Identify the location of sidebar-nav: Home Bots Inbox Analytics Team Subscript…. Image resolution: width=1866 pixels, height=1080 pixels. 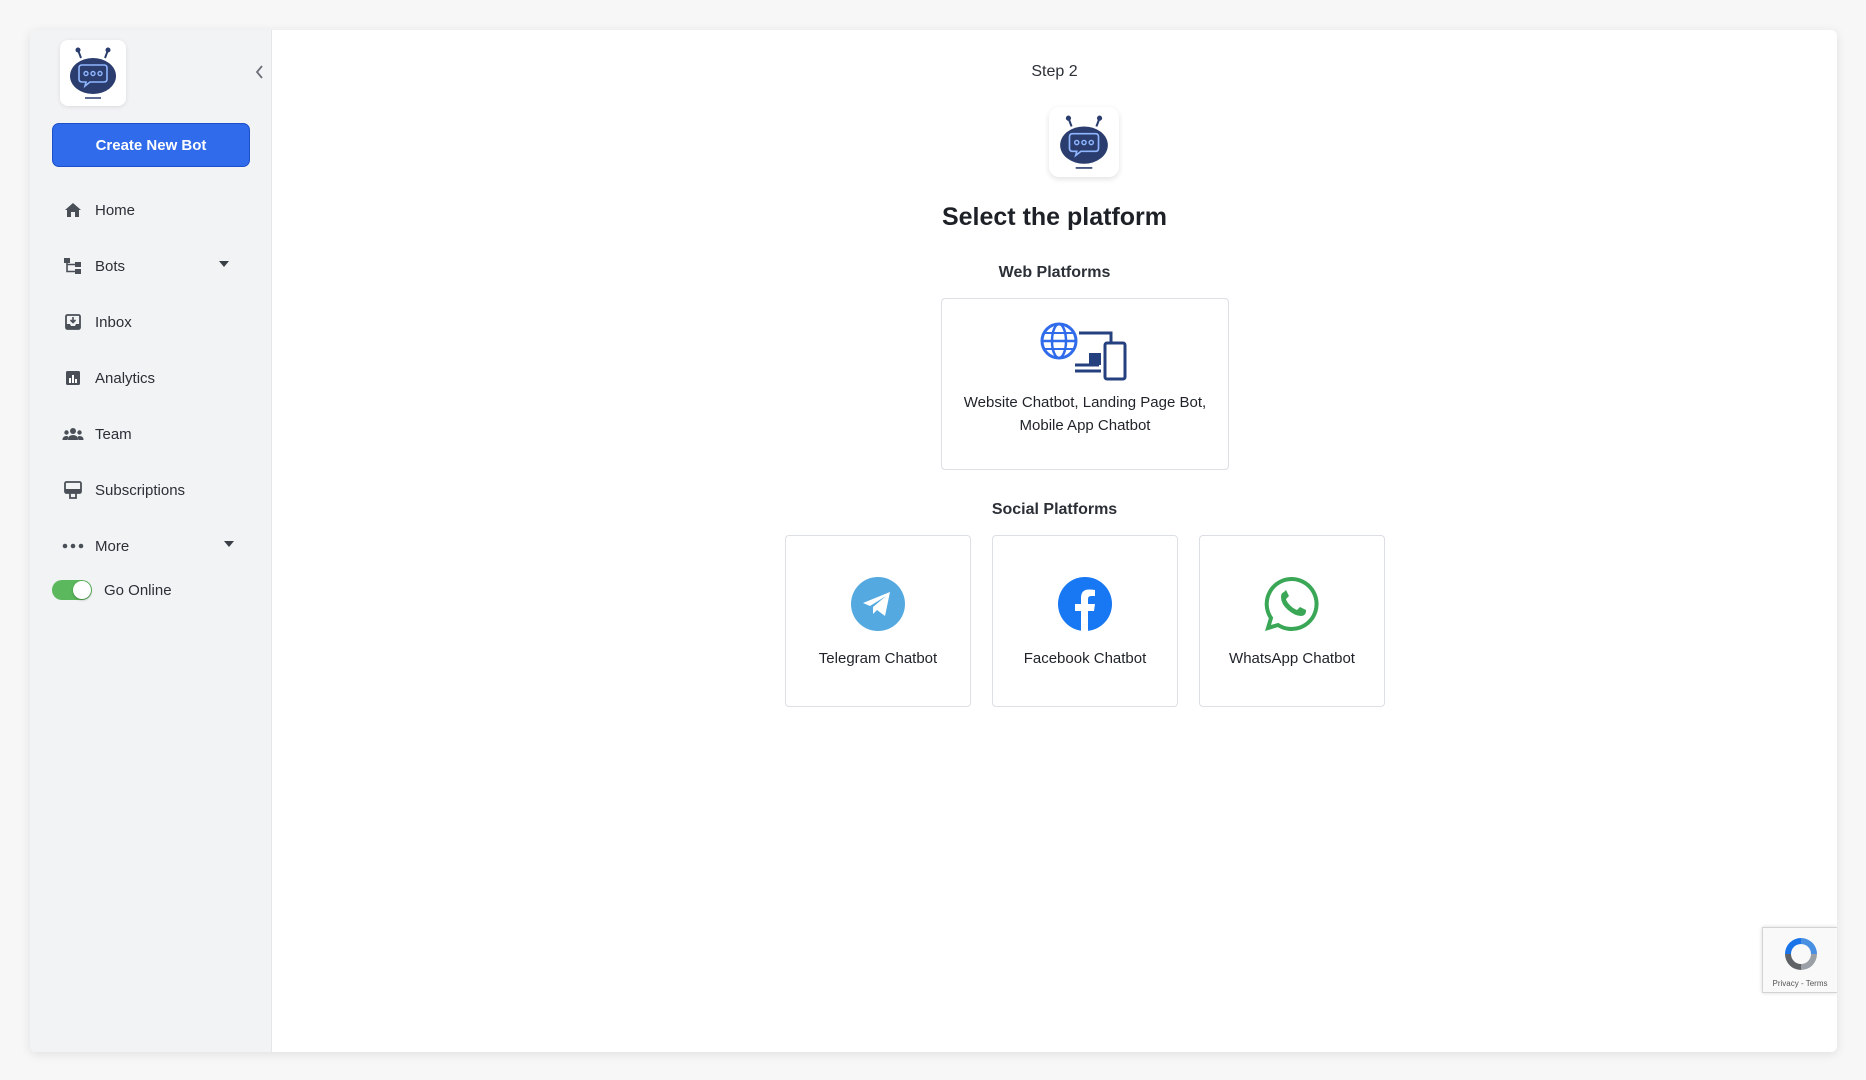
(150, 378).